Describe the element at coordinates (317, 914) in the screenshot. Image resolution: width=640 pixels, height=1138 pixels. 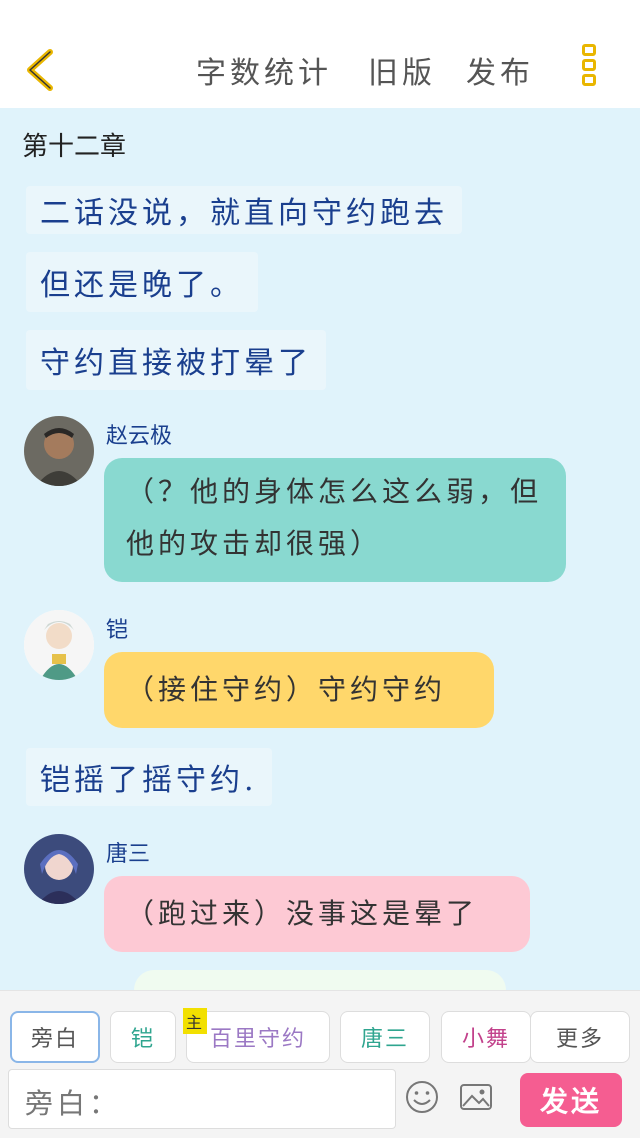
I see `speech-bubble: （跑过来）没事这是晕了` at that location.